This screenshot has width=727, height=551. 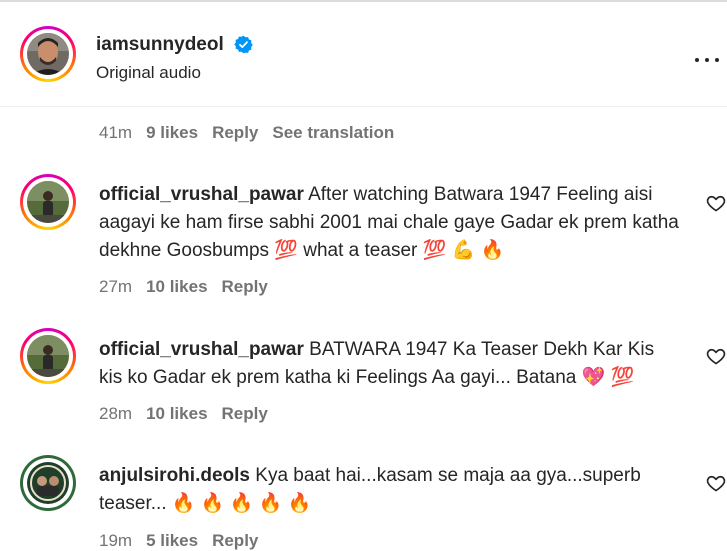 I want to click on comment-meta: 27m 10 likes Reply, so click(x=190, y=287).